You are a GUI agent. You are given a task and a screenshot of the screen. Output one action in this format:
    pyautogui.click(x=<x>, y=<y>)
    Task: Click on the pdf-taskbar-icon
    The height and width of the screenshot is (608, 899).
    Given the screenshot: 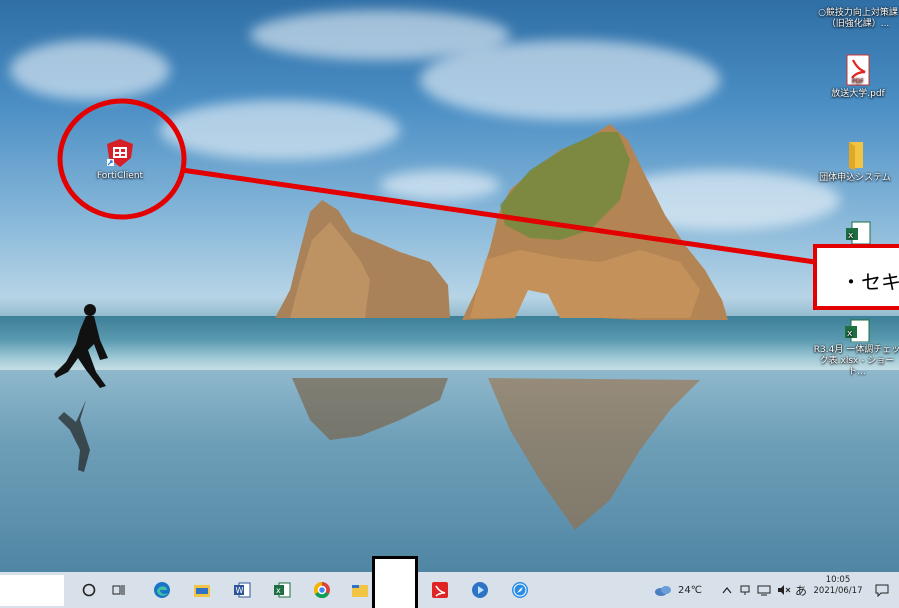 What is the action you would take?
    pyautogui.click(x=440, y=590)
    